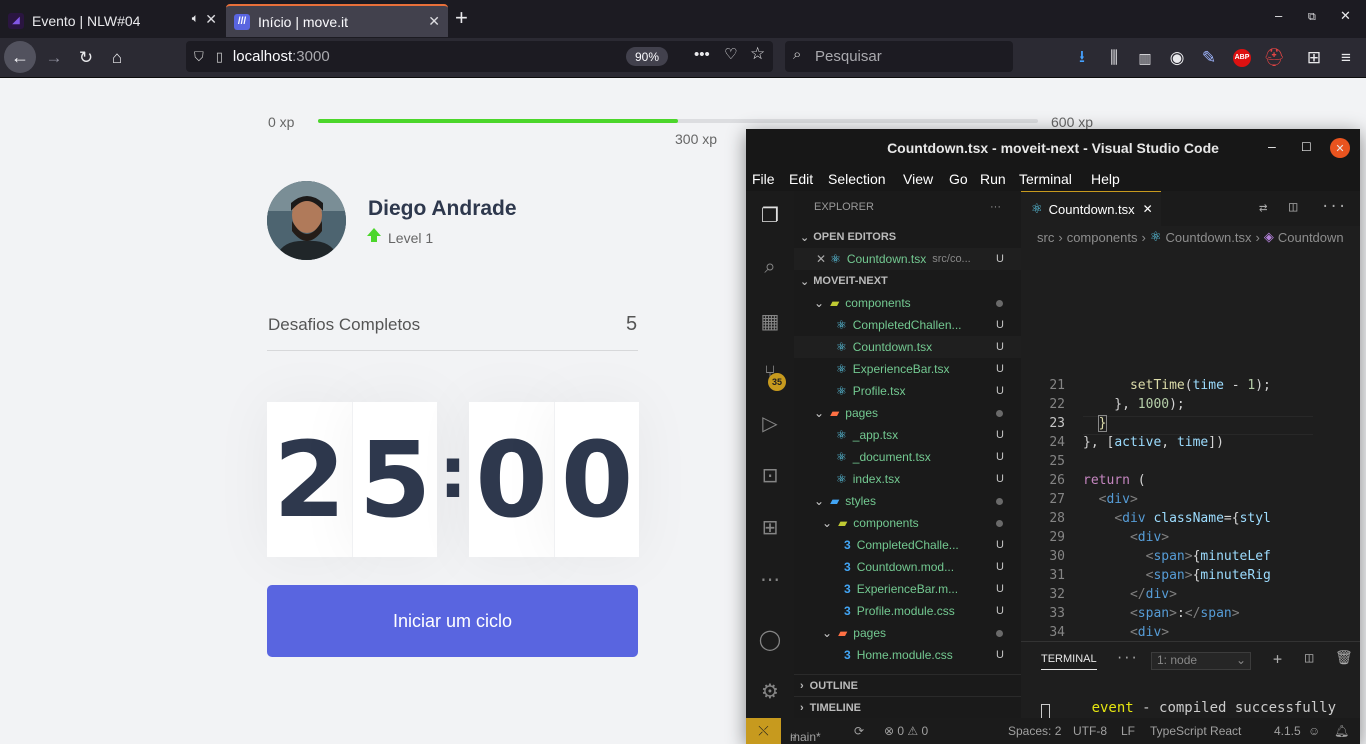 Image resolution: width=1366 pixels, height=744 pixels. What do you see at coordinates (907, 655) in the screenshot?
I see `tree-item: 3 Home.module.css U` at bounding box center [907, 655].